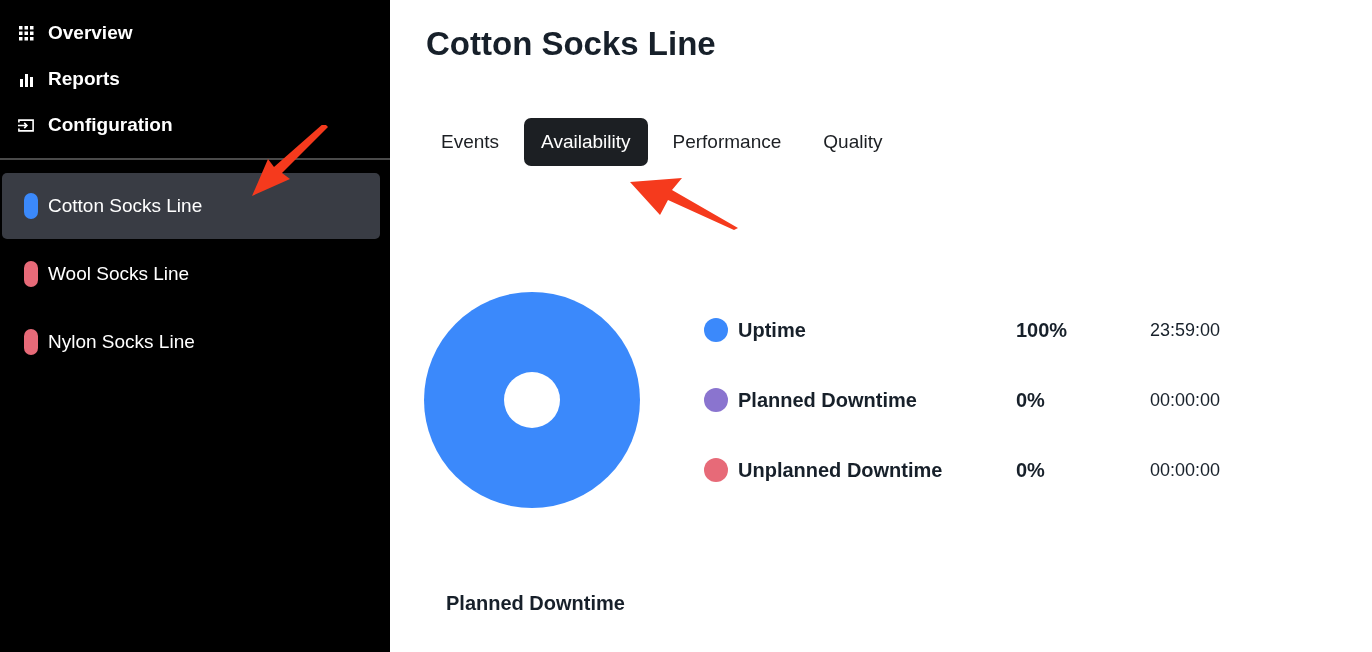 The width and height of the screenshot is (1372, 652). What do you see at coordinates (571, 44) in the screenshot?
I see `page-title: Cotton Socks Line` at bounding box center [571, 44].